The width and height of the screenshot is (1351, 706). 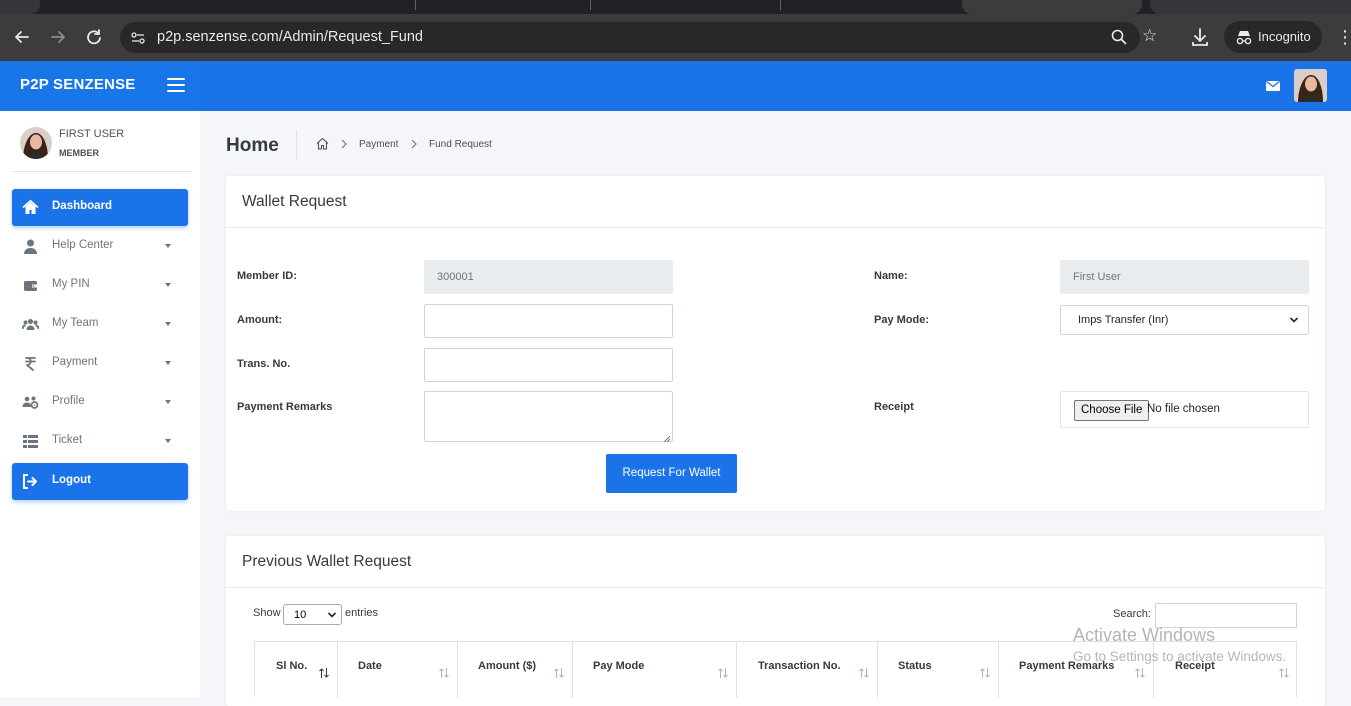 I want to click on team-icon, so click(x=30, y=324).